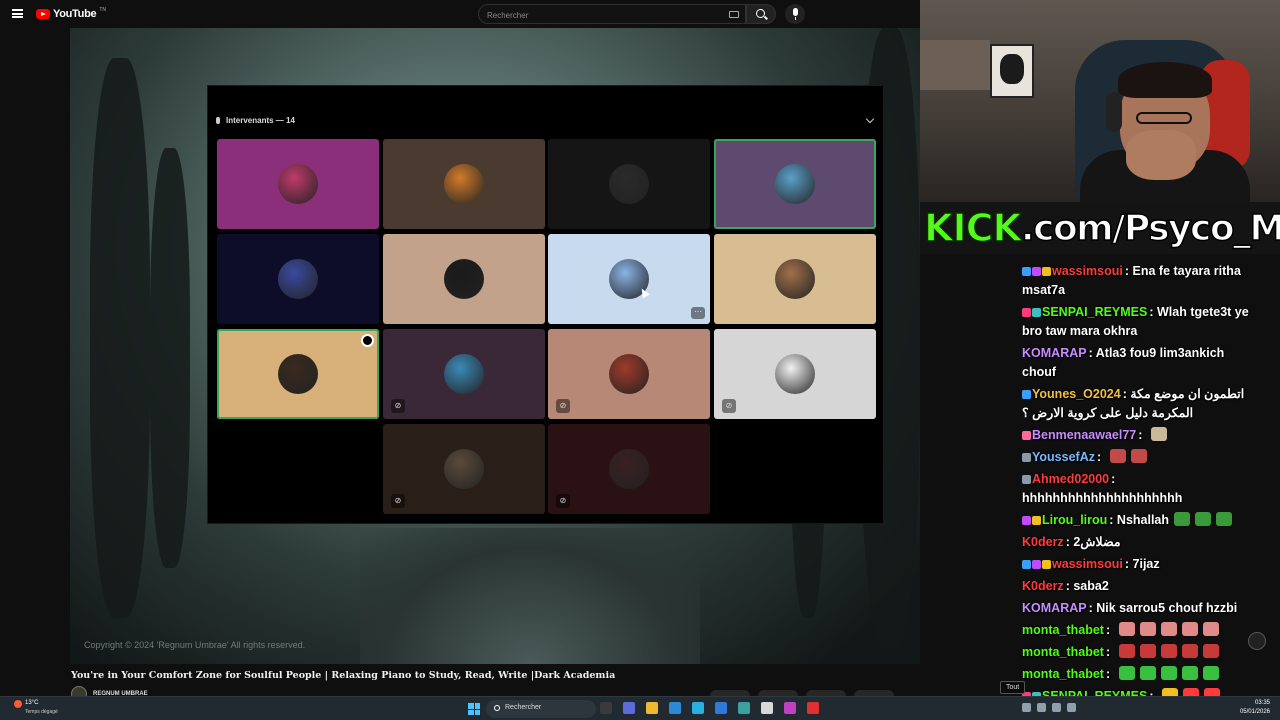  I want to click on chat-text: Nik sarrou5 chouf hzzbi, so click(1167, 608).